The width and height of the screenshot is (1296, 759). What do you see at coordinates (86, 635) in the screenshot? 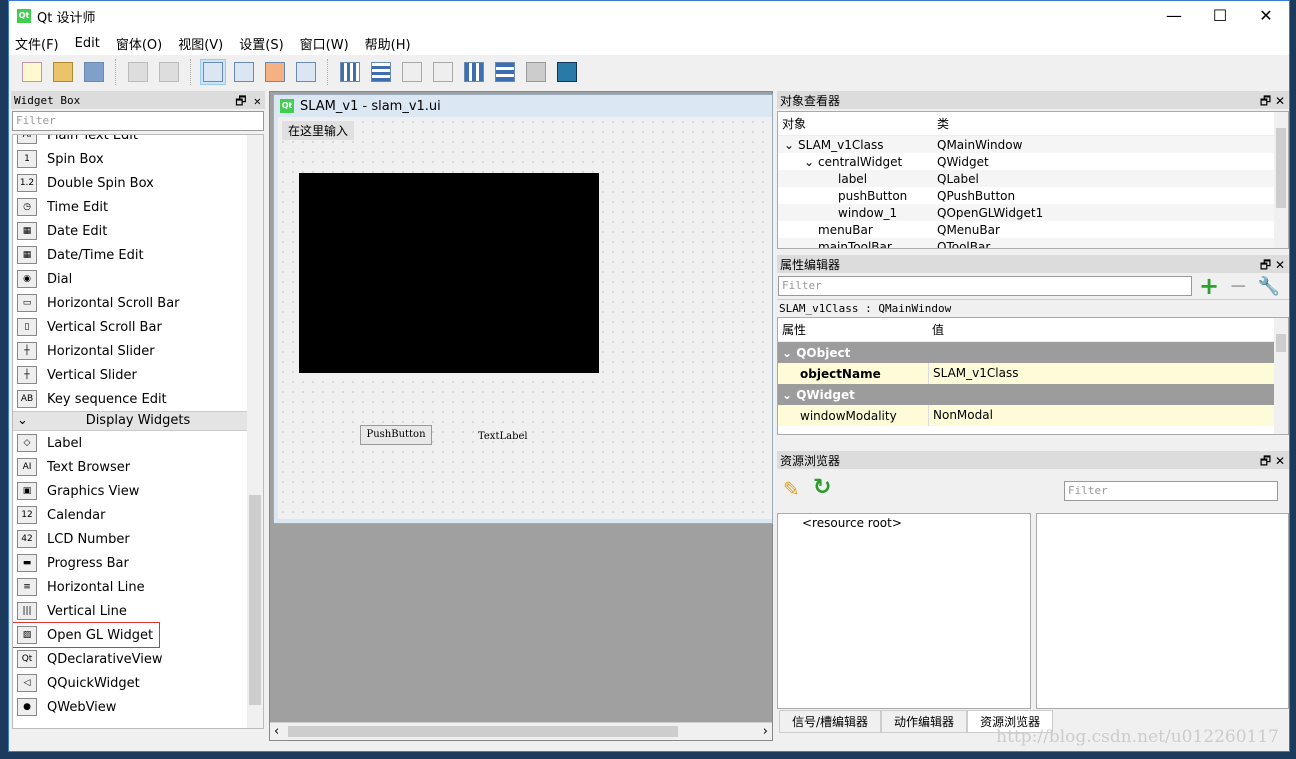
I see `widget-item: ▨ Open GL Widget` at bounding box center [86, 635].